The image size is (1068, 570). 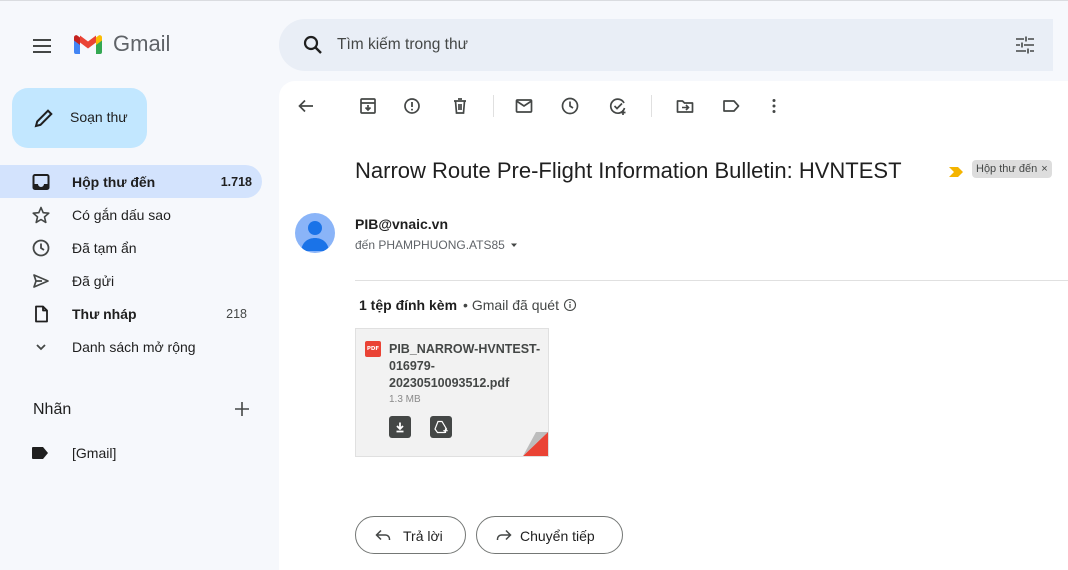 What do you see at coordinates (405, 399) in the screenshot?
I see `attachment-size: 1.3 MB` at bounding box center [405, 399].